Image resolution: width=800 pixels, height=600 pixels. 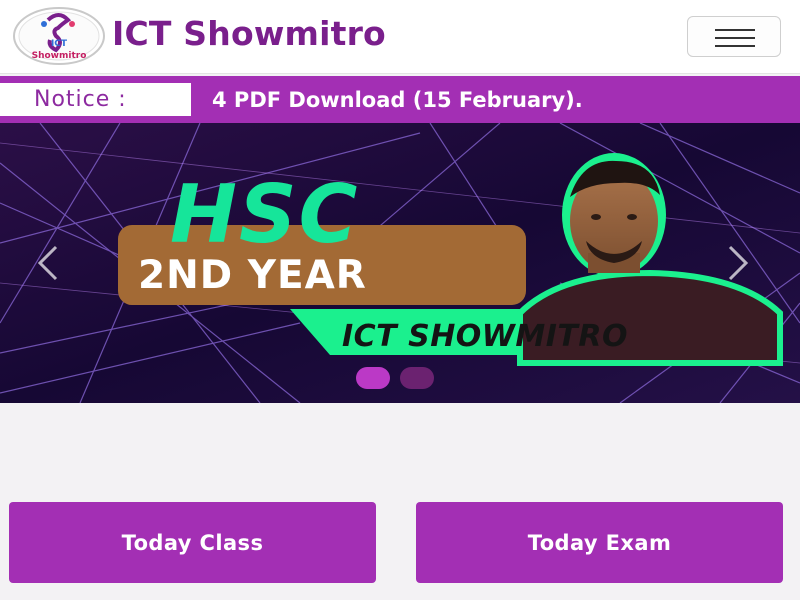 I want to click on site-logo: ICT Showmitro, so click(x=59, y=36).